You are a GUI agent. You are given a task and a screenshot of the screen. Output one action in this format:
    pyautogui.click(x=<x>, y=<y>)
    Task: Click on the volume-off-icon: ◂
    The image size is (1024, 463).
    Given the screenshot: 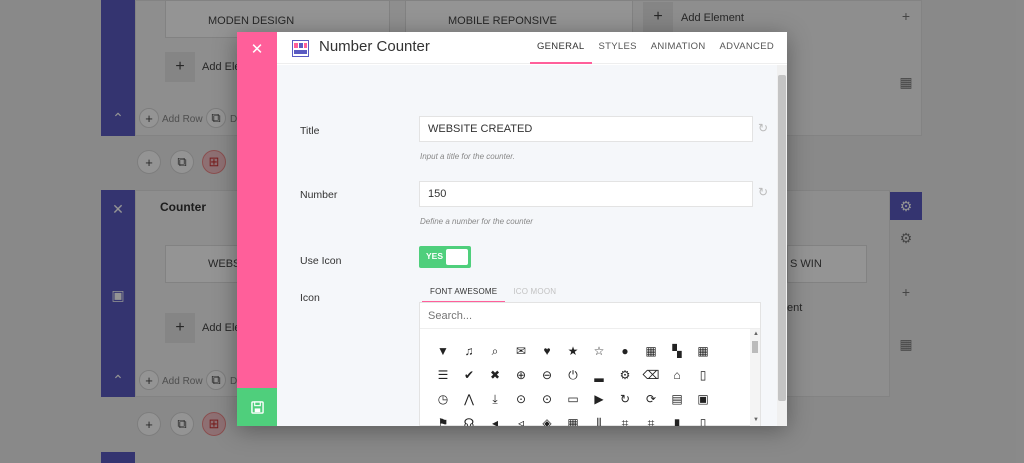 What is the action you would take?
    pyautogui.click(x=495, y=418)
    